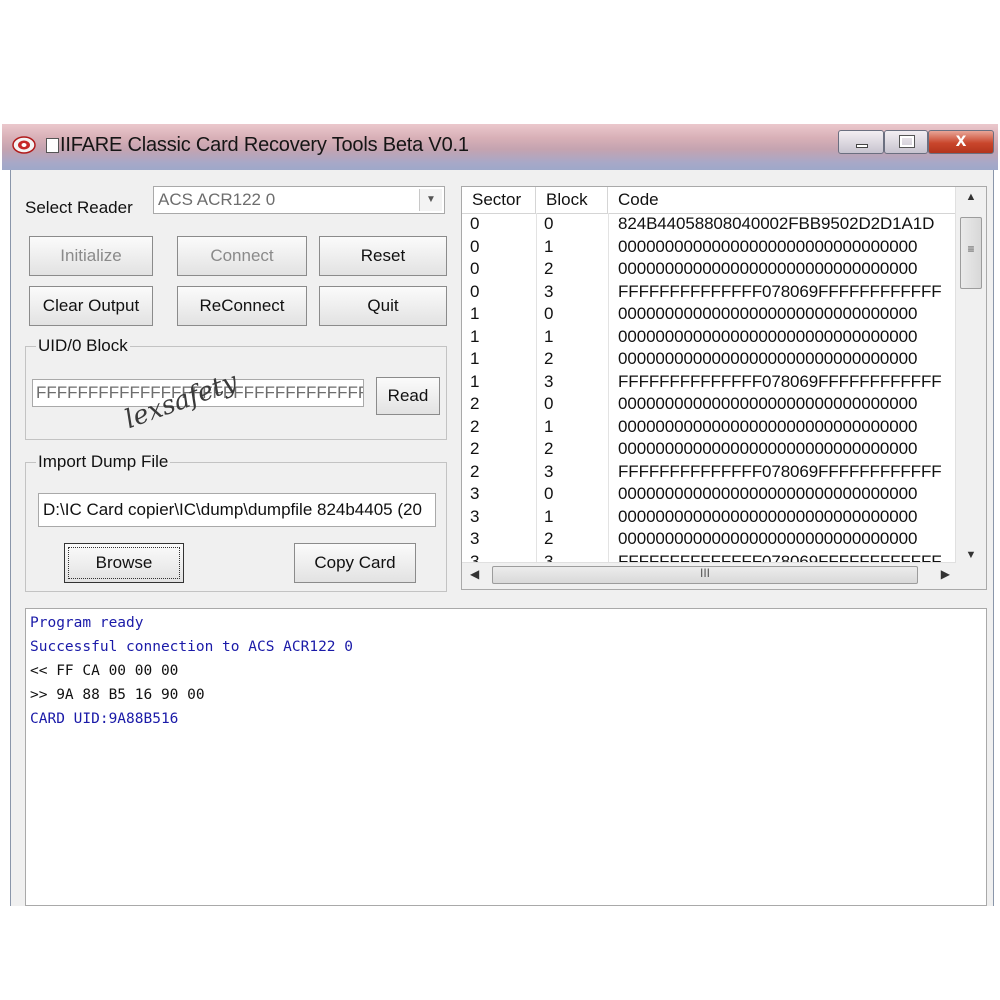  I want to click on vertical-scroll-thumb: ≡, so click(971, 253).